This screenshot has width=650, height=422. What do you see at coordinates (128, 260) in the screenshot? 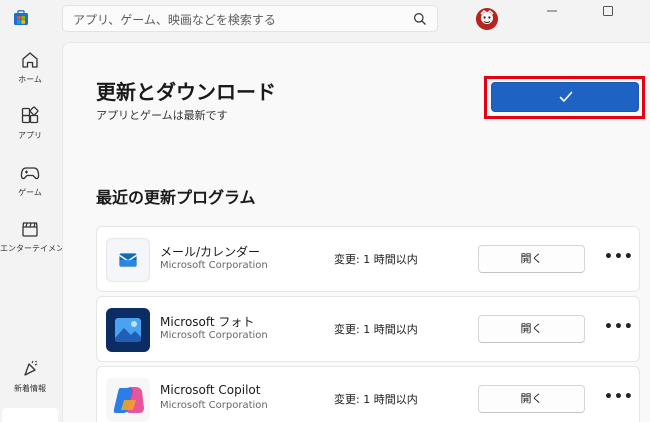
I see `mail-calendar-app-icon` at bounding box center [128, 260].